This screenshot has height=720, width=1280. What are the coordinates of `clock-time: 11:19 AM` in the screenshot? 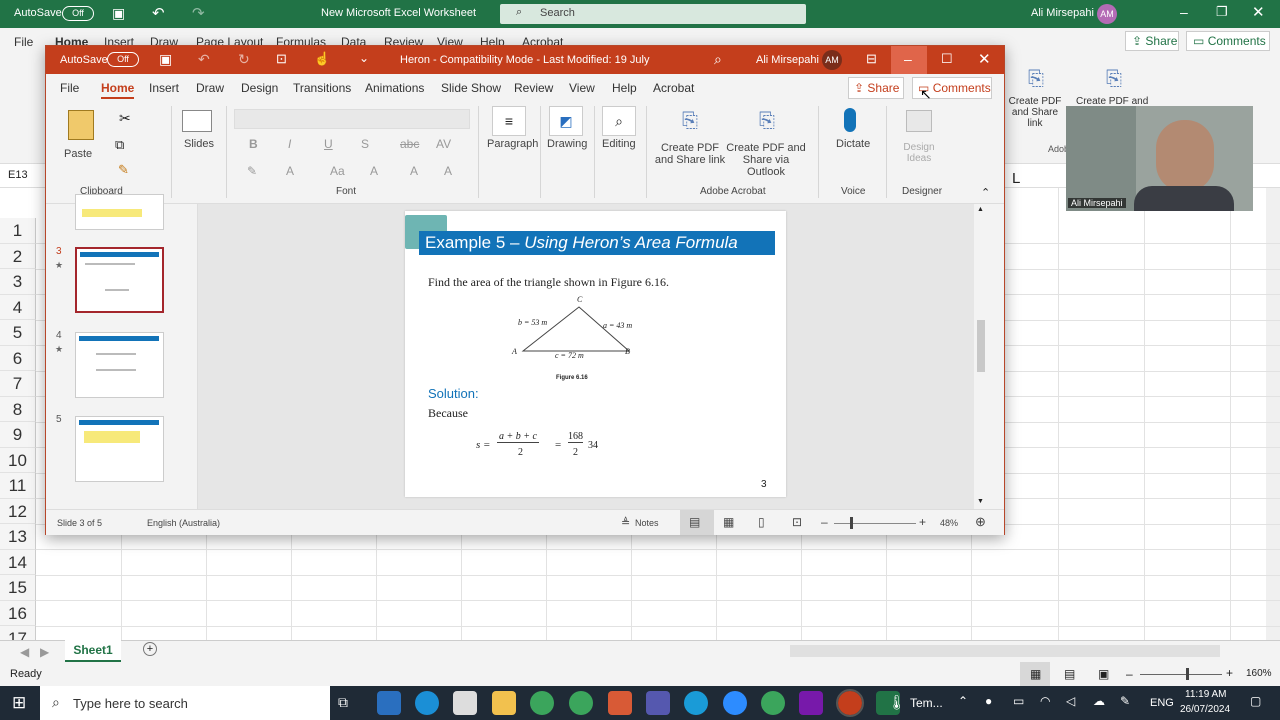 It's located at (1206, 694).